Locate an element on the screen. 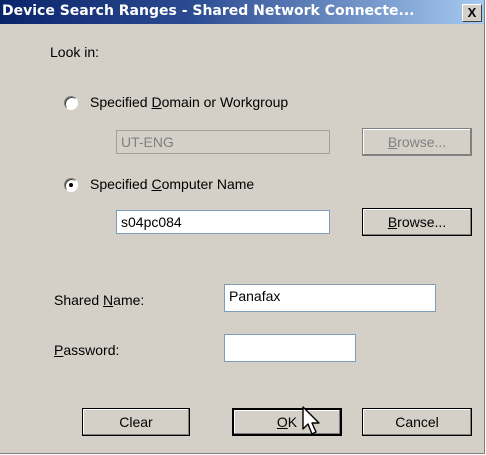  computer-label-post: omputer Name is located at coordinates (208, 184).